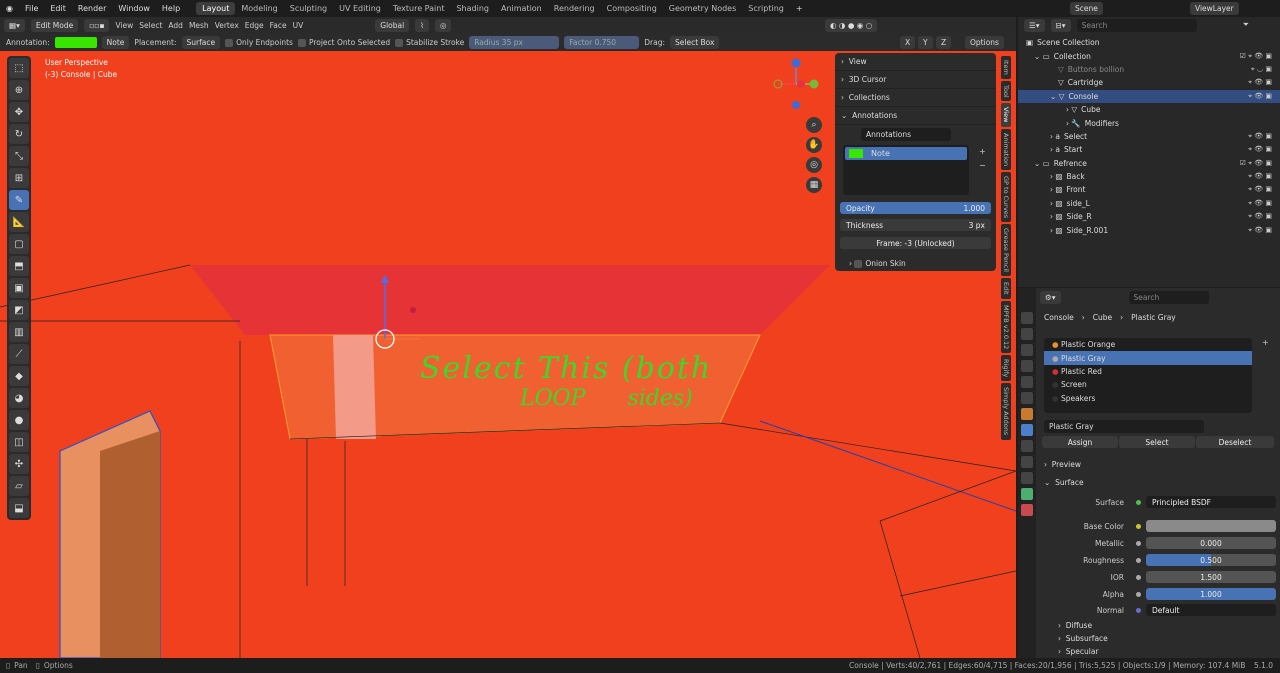 The image size is (1280, 673). What do you see at coordinates (1149, 163) in the screenshot?
I see `outliner-row-refrence: ⌄ ▭ Refrence ☑ ⌖ 👁 ▣` at bounding box center [1149, 163].